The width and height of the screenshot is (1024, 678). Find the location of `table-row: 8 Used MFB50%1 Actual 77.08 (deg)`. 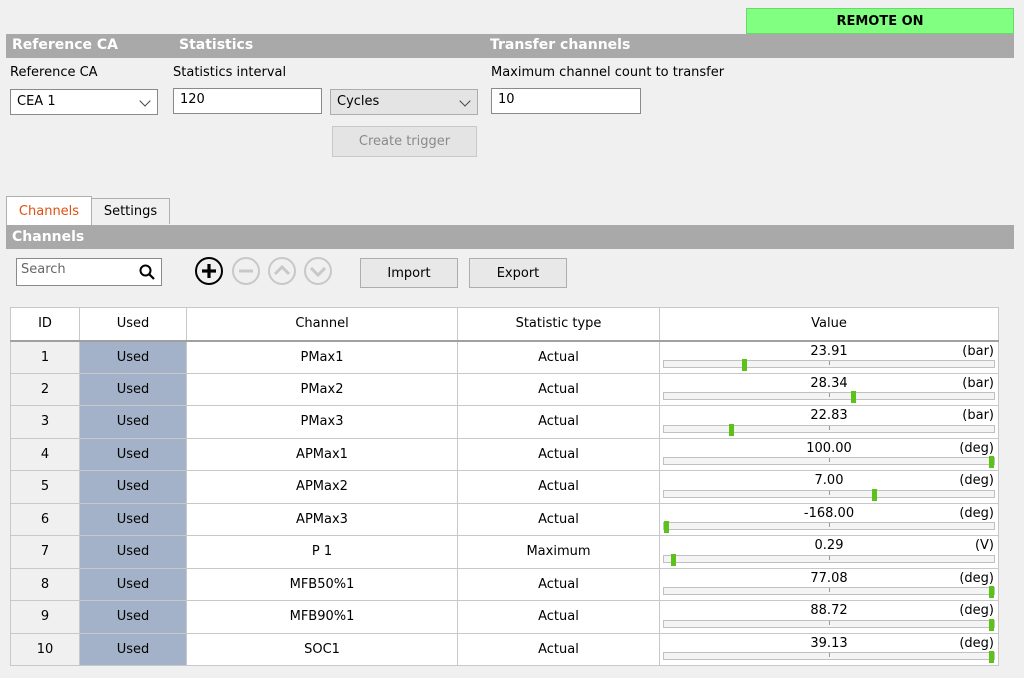

table-row: 8 Used MFB50%1 Actual 77.08 (deg) is located at coordinates (504, 584).